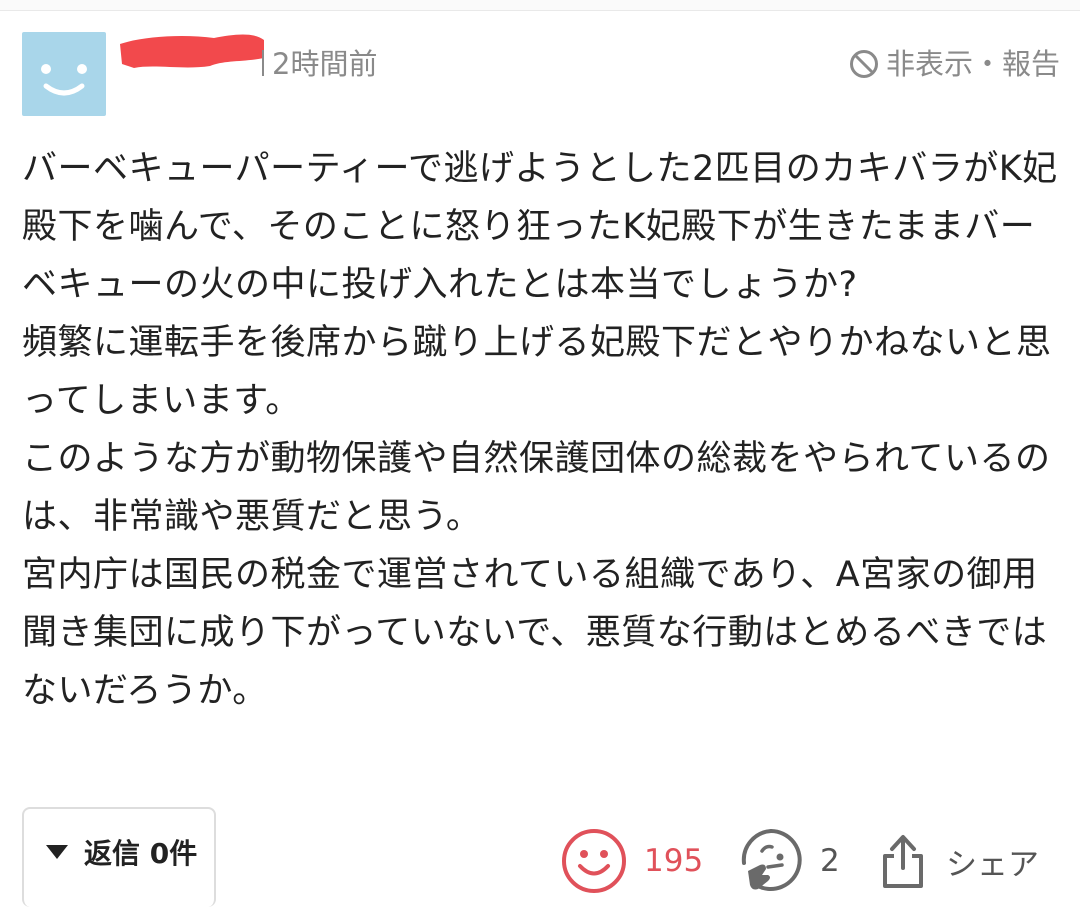 The width and height of the screenshot is (1080, 907). Describe the element at coordinates (771, 860) in the screenshot. I see `thinking-face-icon` at that location.